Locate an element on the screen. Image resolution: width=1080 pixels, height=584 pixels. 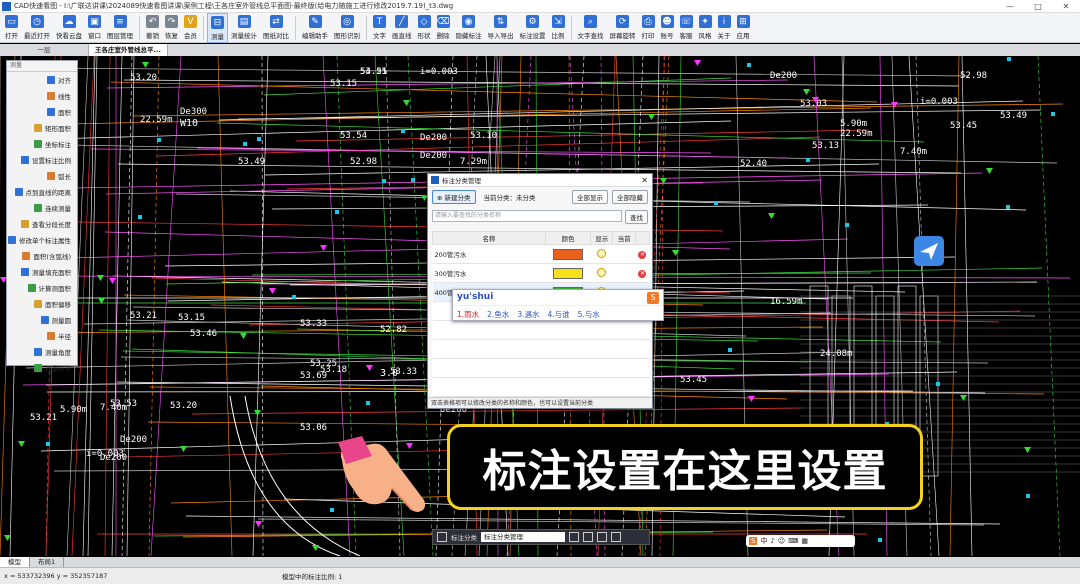
grid-icon is located at coordinates (442, 537).